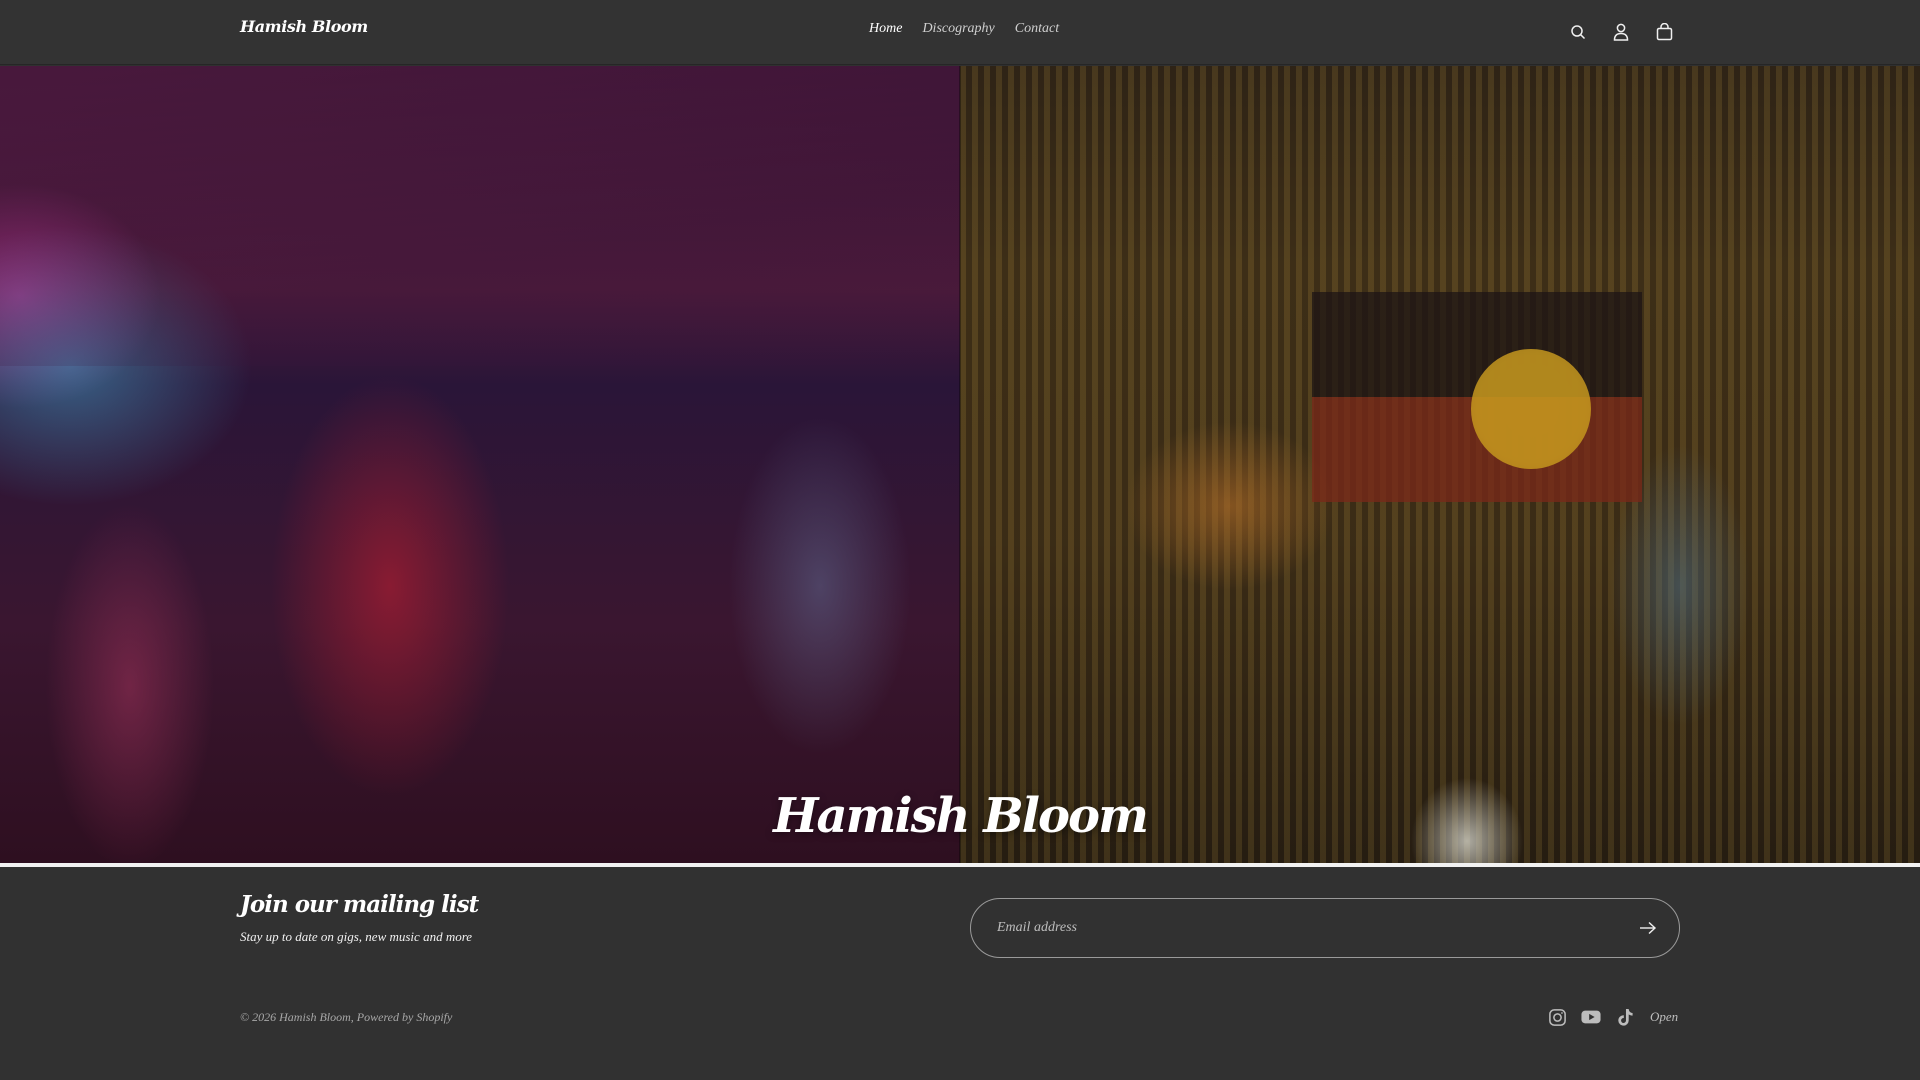  Describe the element at coordinates (1037, 29) in the screenshot. I see `nav-contact: Contact` at that location.